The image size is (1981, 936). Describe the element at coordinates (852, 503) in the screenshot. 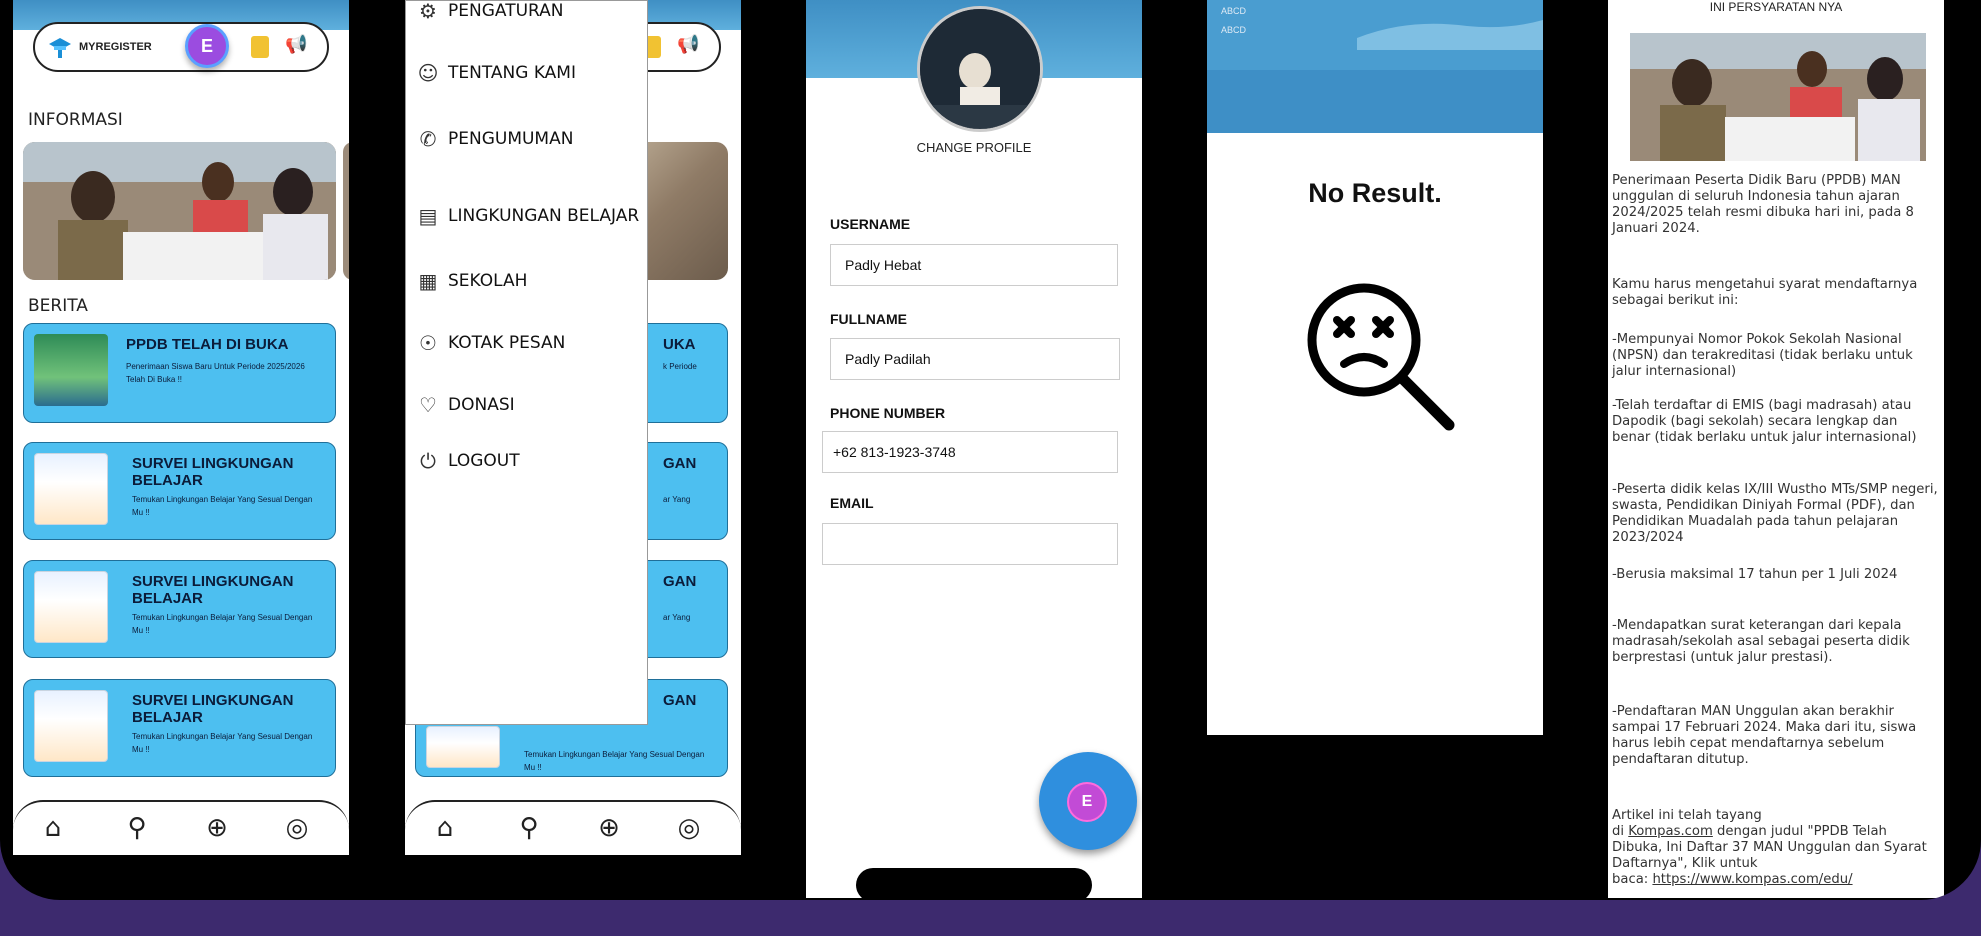

I see `email-label: EMAIL` at that location.